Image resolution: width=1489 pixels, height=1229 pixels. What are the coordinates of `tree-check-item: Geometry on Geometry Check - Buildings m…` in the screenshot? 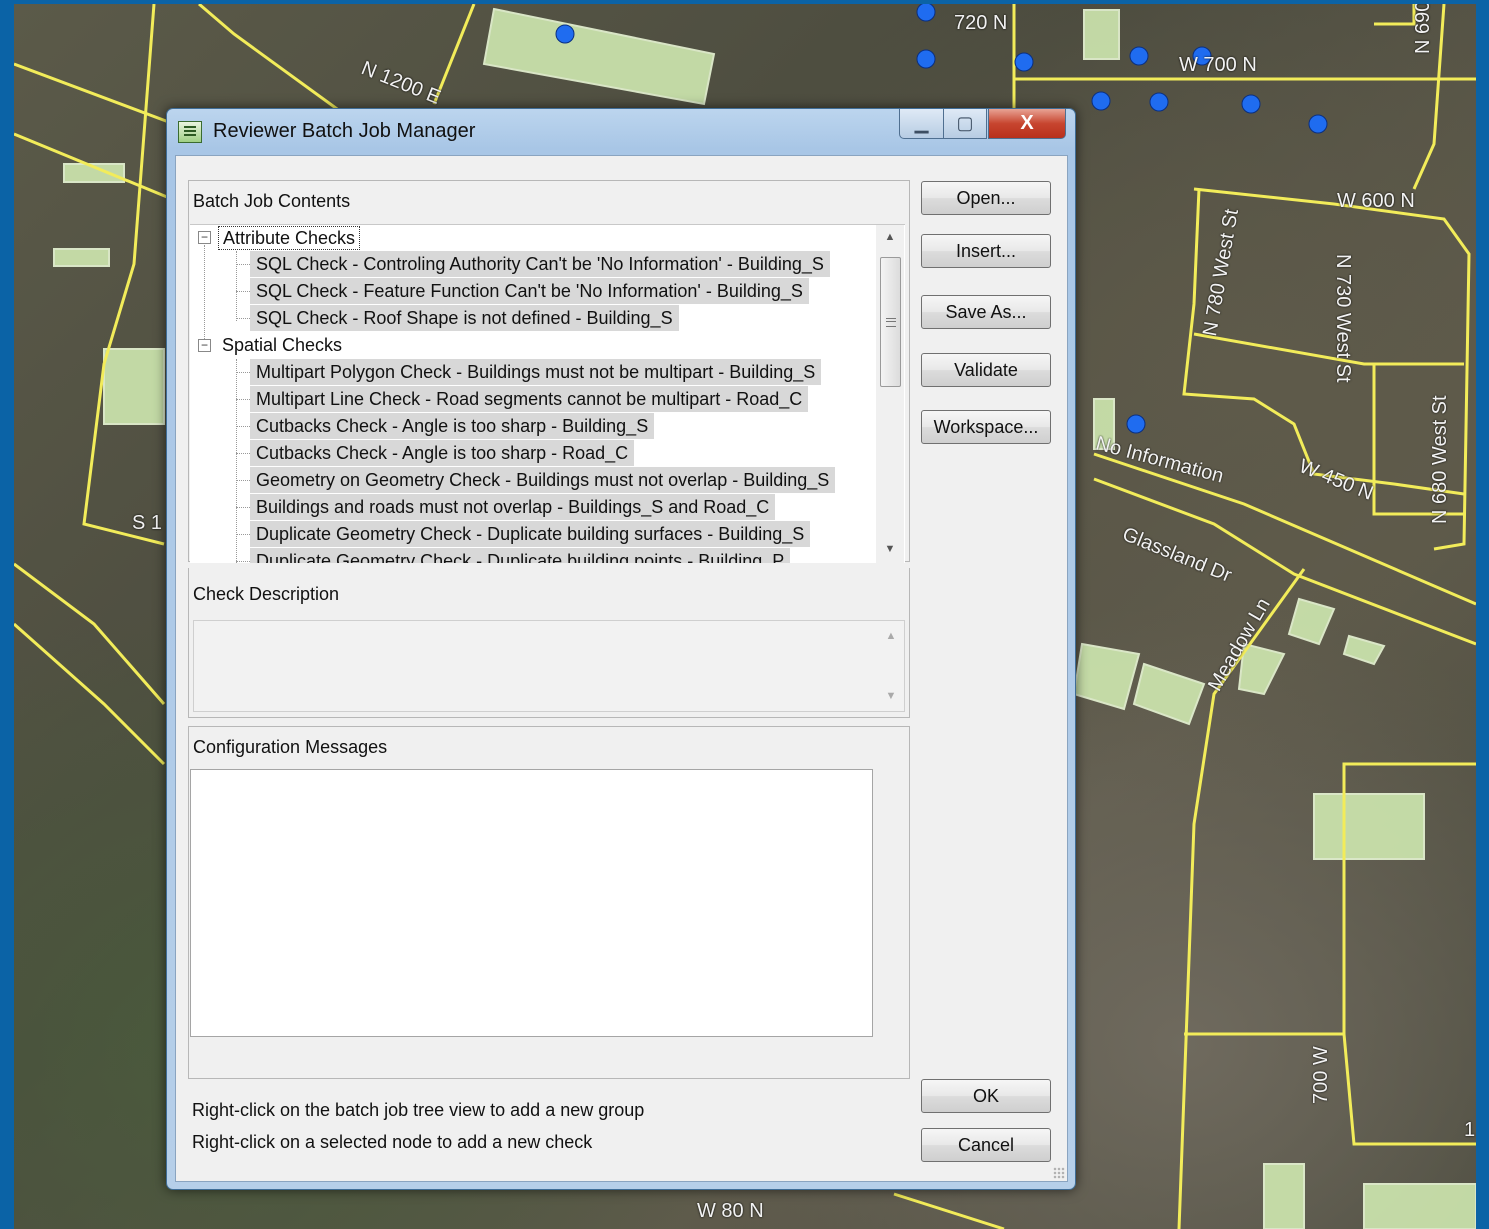 It's located at (543, 480).